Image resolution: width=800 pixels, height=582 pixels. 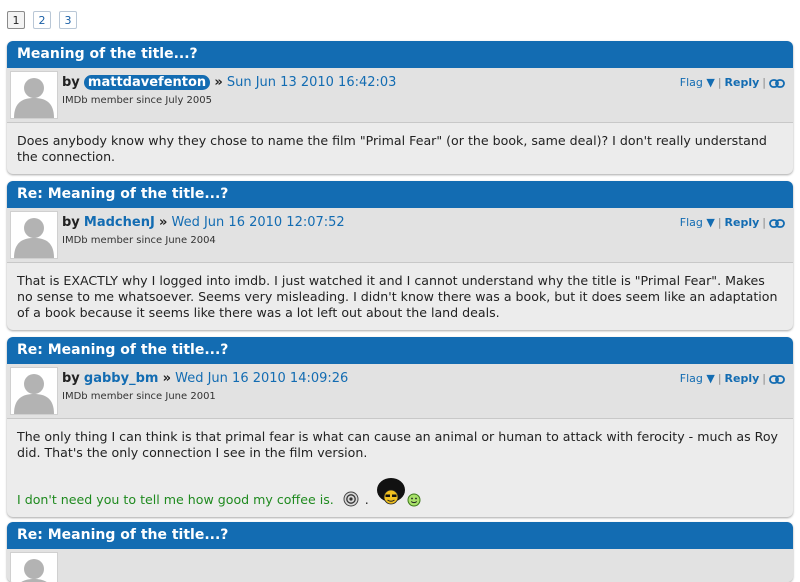 What do you see at coordinates (351, 499) in the screenshot?
I see `spiral-smiley-icon` at bounding box center [351, 499].